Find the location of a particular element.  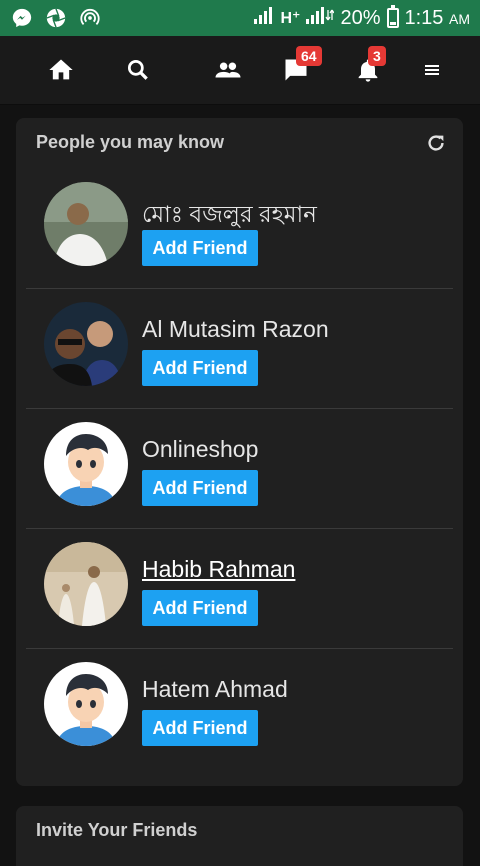

notifications-badge: 3 is located at coordinates (377, 56).